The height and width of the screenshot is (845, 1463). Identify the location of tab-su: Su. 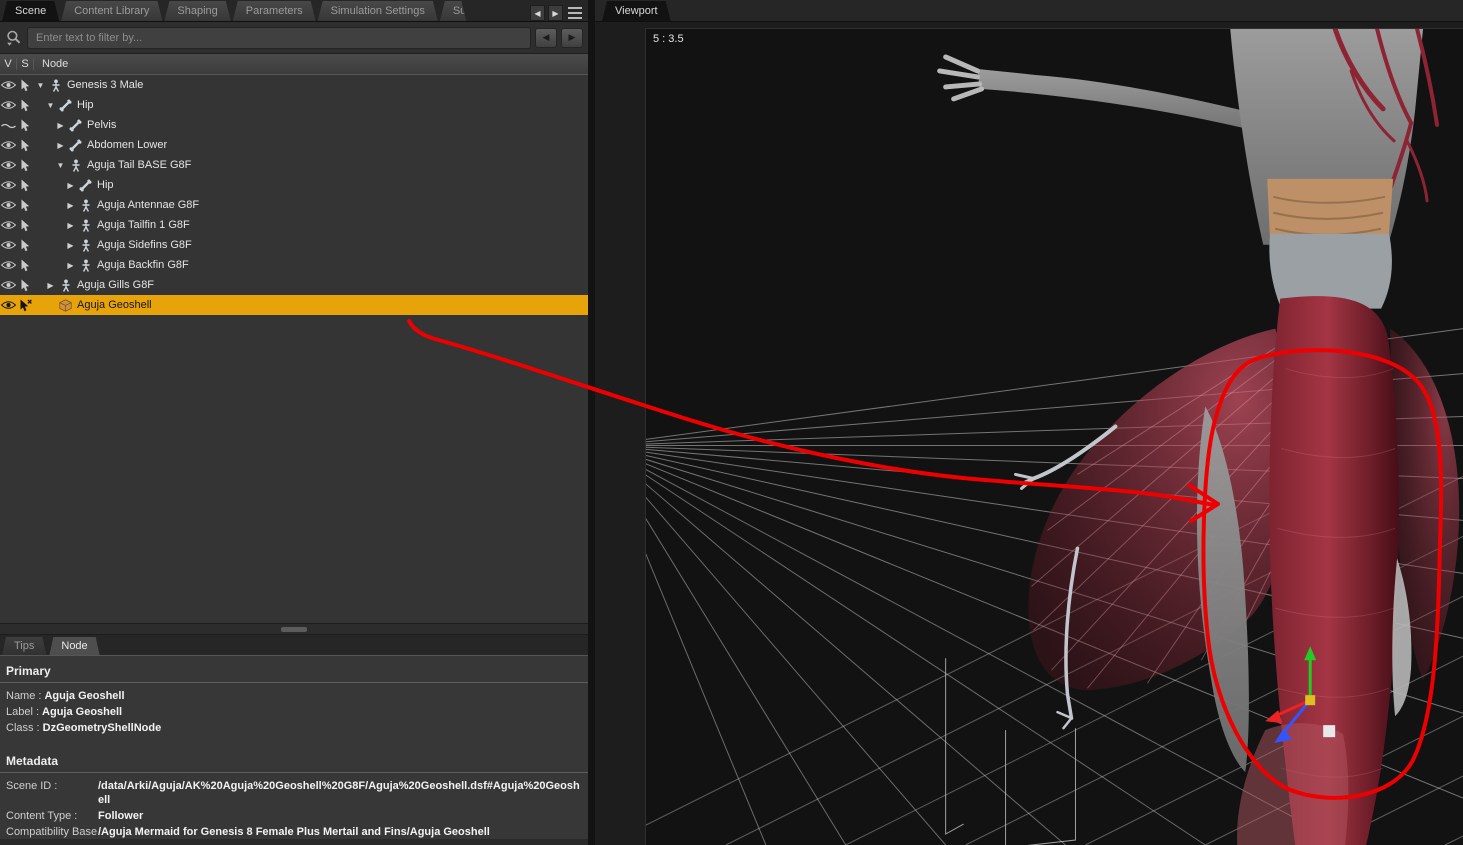
(453, 11).